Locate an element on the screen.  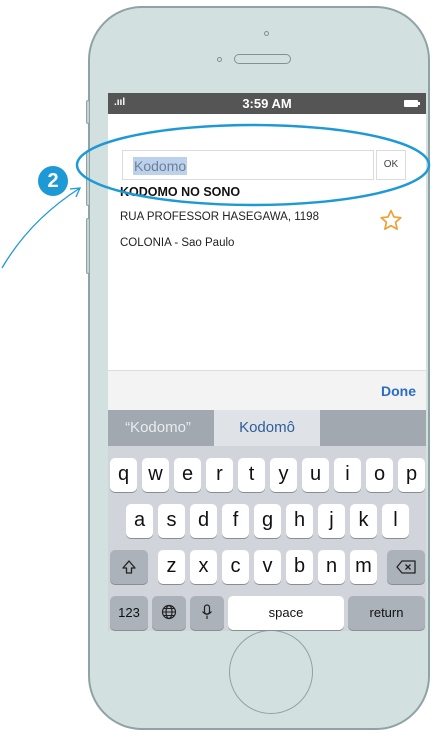
key-k: k is located at coordinates (363, 521).